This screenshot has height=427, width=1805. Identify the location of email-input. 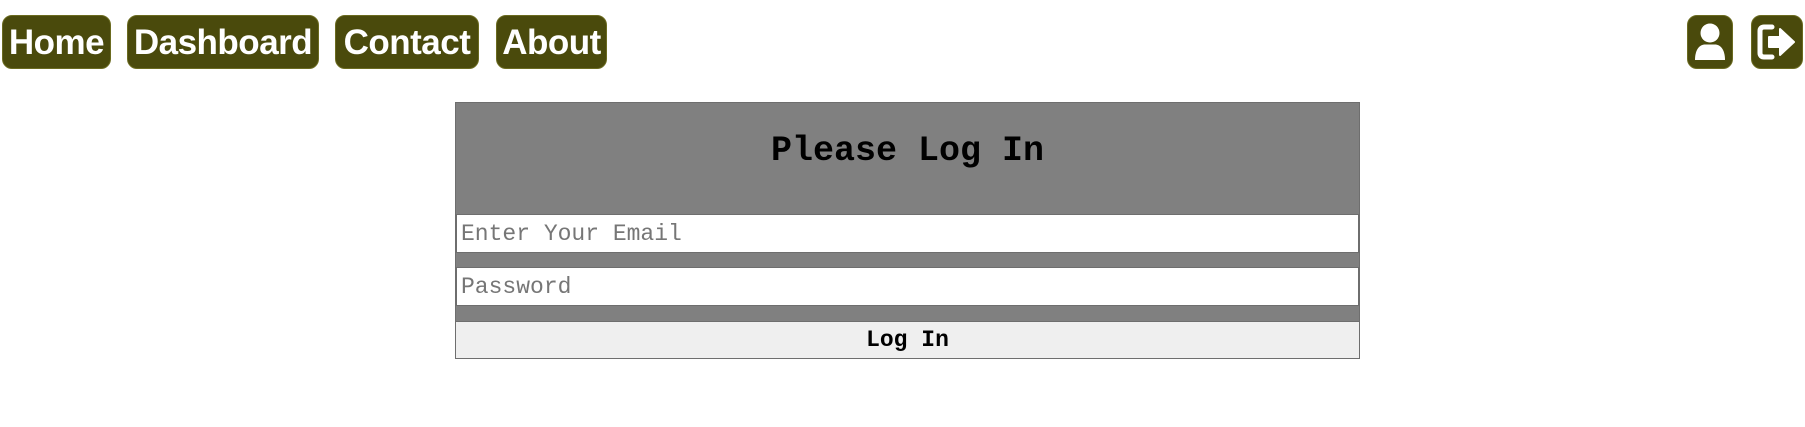
(907, 233).